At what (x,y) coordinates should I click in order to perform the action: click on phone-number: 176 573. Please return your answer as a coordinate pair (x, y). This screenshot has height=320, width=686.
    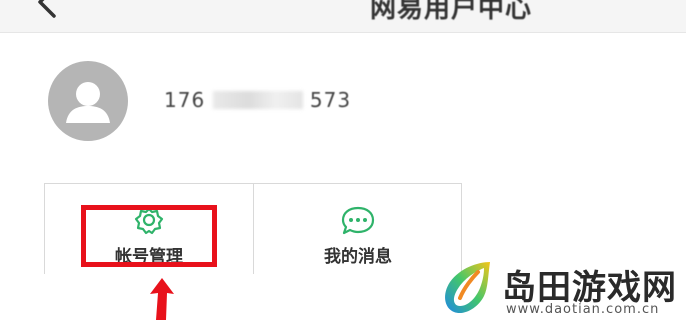
    Looking at the image, I should click on (257, 100).